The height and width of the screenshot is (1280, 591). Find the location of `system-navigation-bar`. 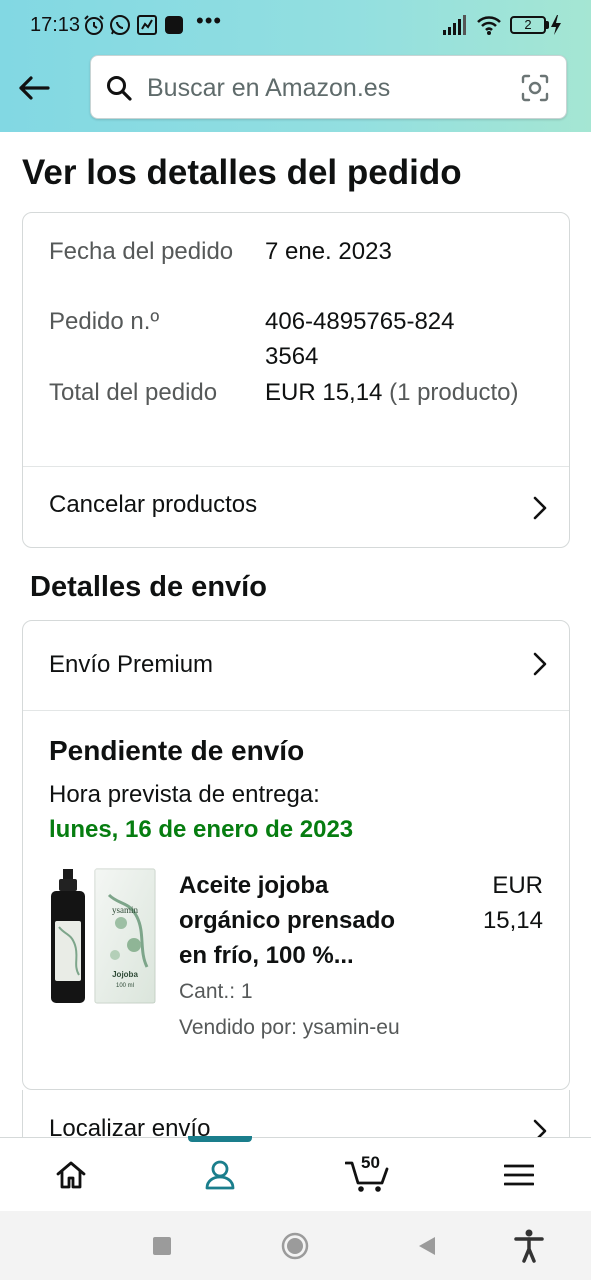

system-navigation-bar is located at coordinates (295, 1245).